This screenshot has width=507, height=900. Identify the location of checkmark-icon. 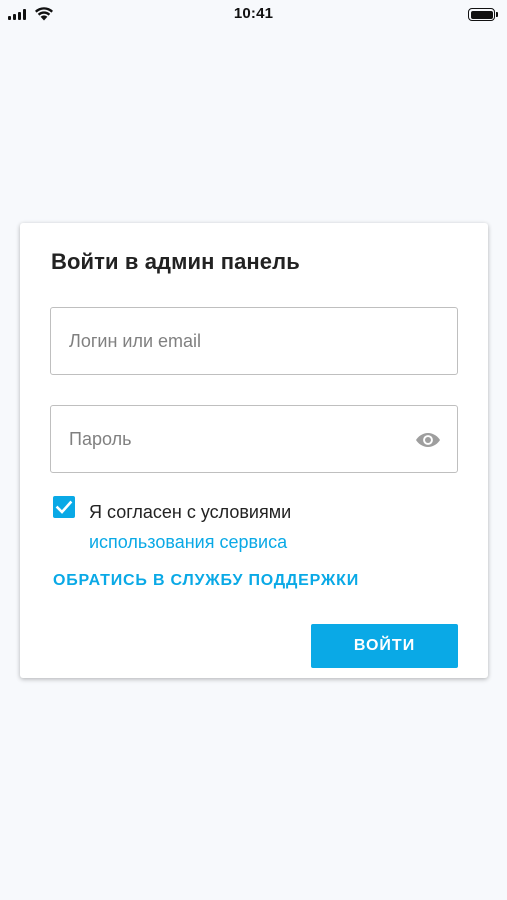
(64, 507).